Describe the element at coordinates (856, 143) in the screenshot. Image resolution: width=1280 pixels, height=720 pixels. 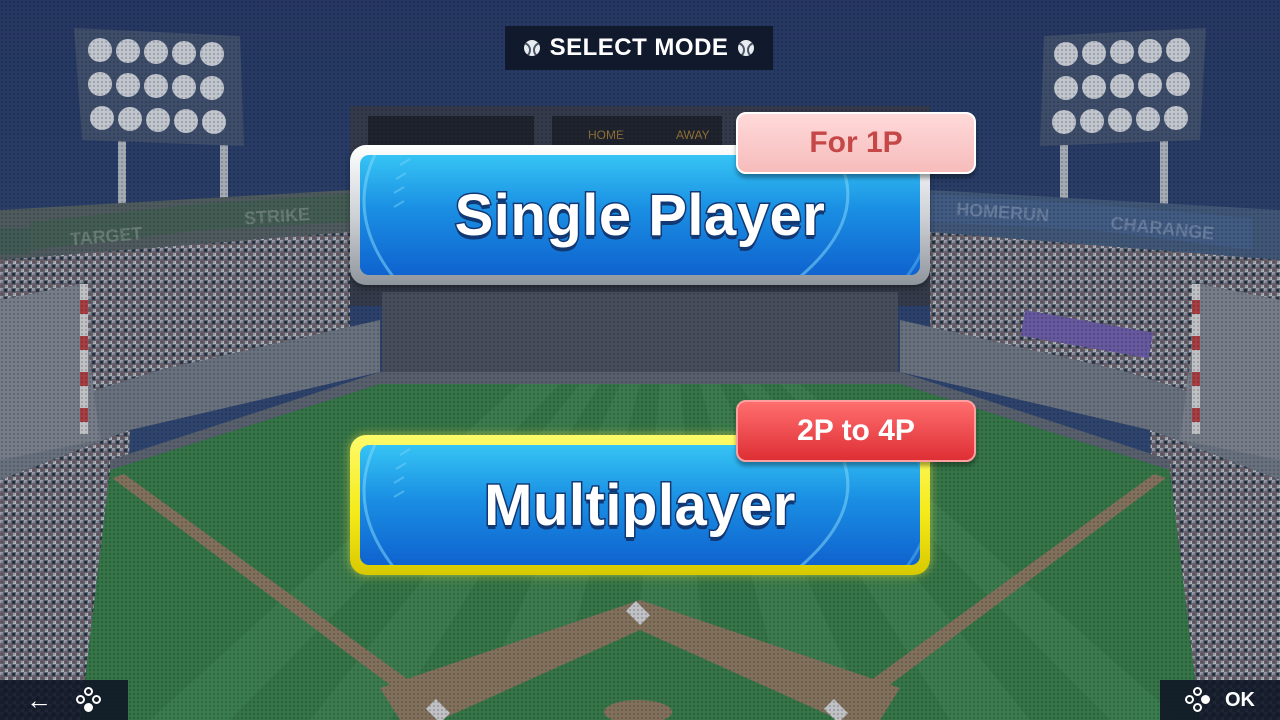
I see `for-1p-tag: For 1P` at that location.